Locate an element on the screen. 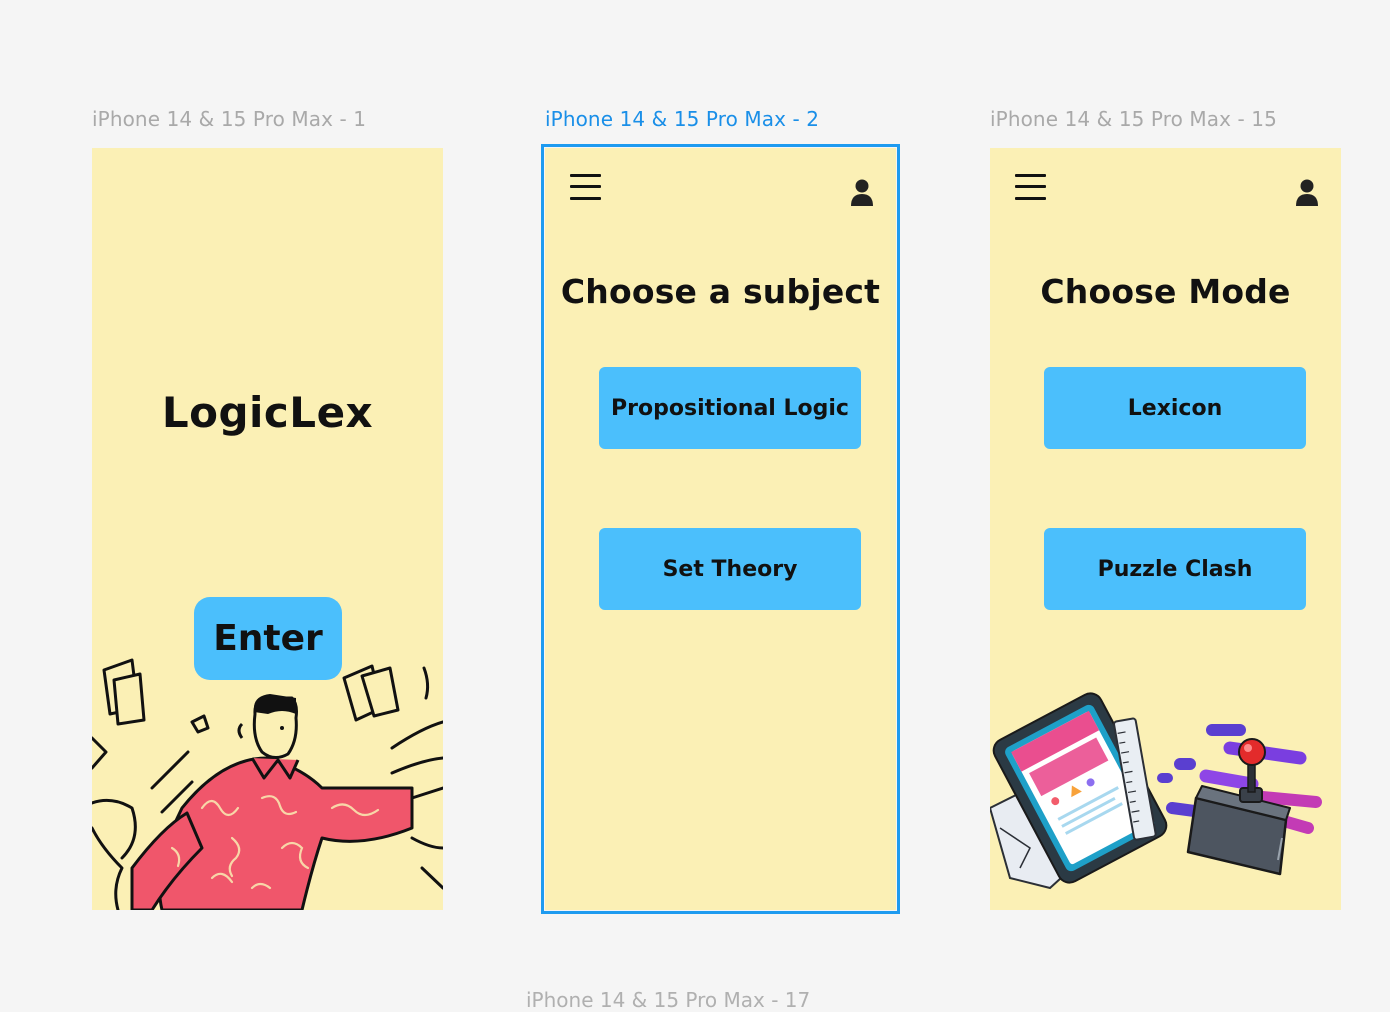 The height and width of the screenshot is (1012, 1390). user-profile-icon is located at coordinates (862, 193).